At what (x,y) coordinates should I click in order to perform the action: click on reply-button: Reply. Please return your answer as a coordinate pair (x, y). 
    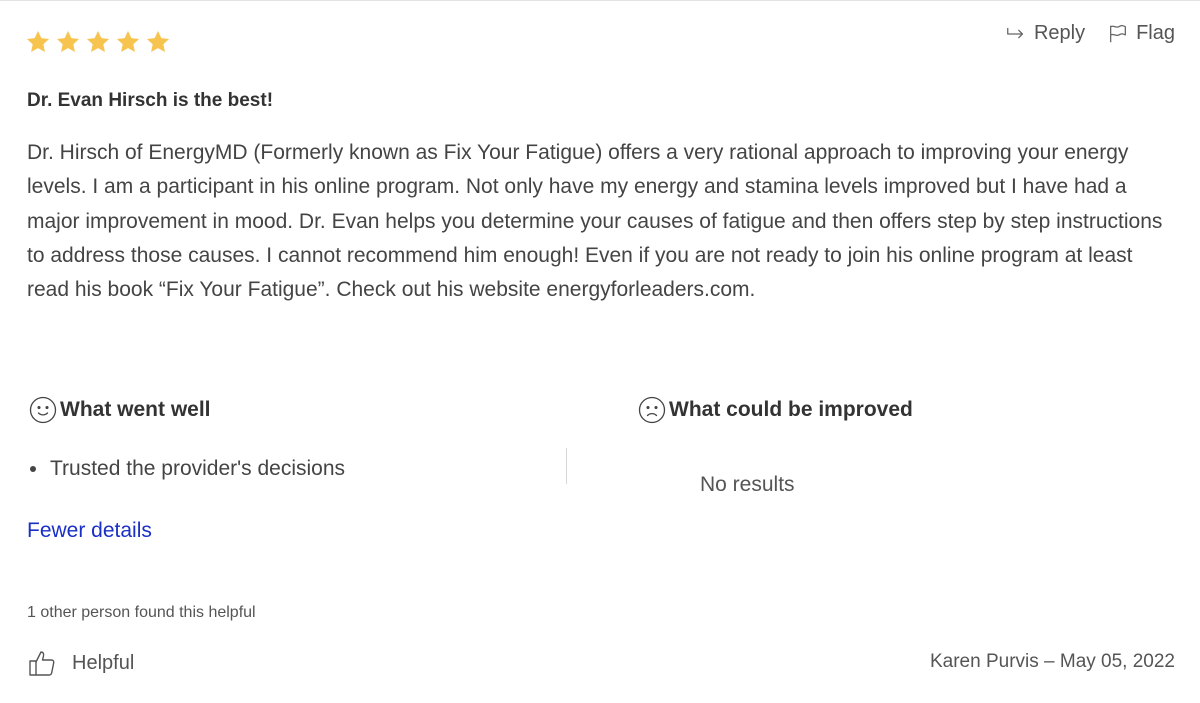
    Looking at the image, I should click on (1045, 33).